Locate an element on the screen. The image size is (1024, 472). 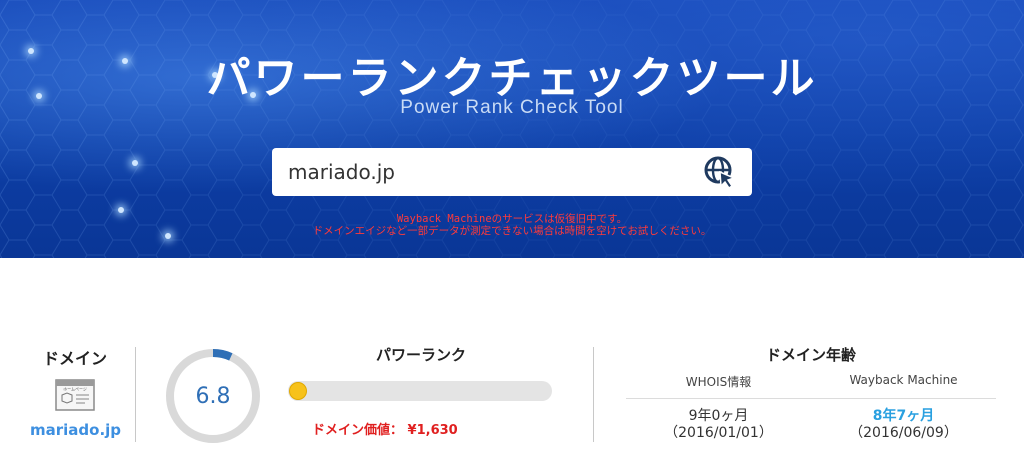
whois-header: WHOIS情報 is located at coordinates (718, 382).